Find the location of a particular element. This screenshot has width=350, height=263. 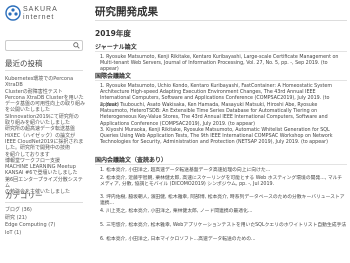

recent-post-line: 研究所の超高速データ転送基盤 is located at coordinates (45, 129).